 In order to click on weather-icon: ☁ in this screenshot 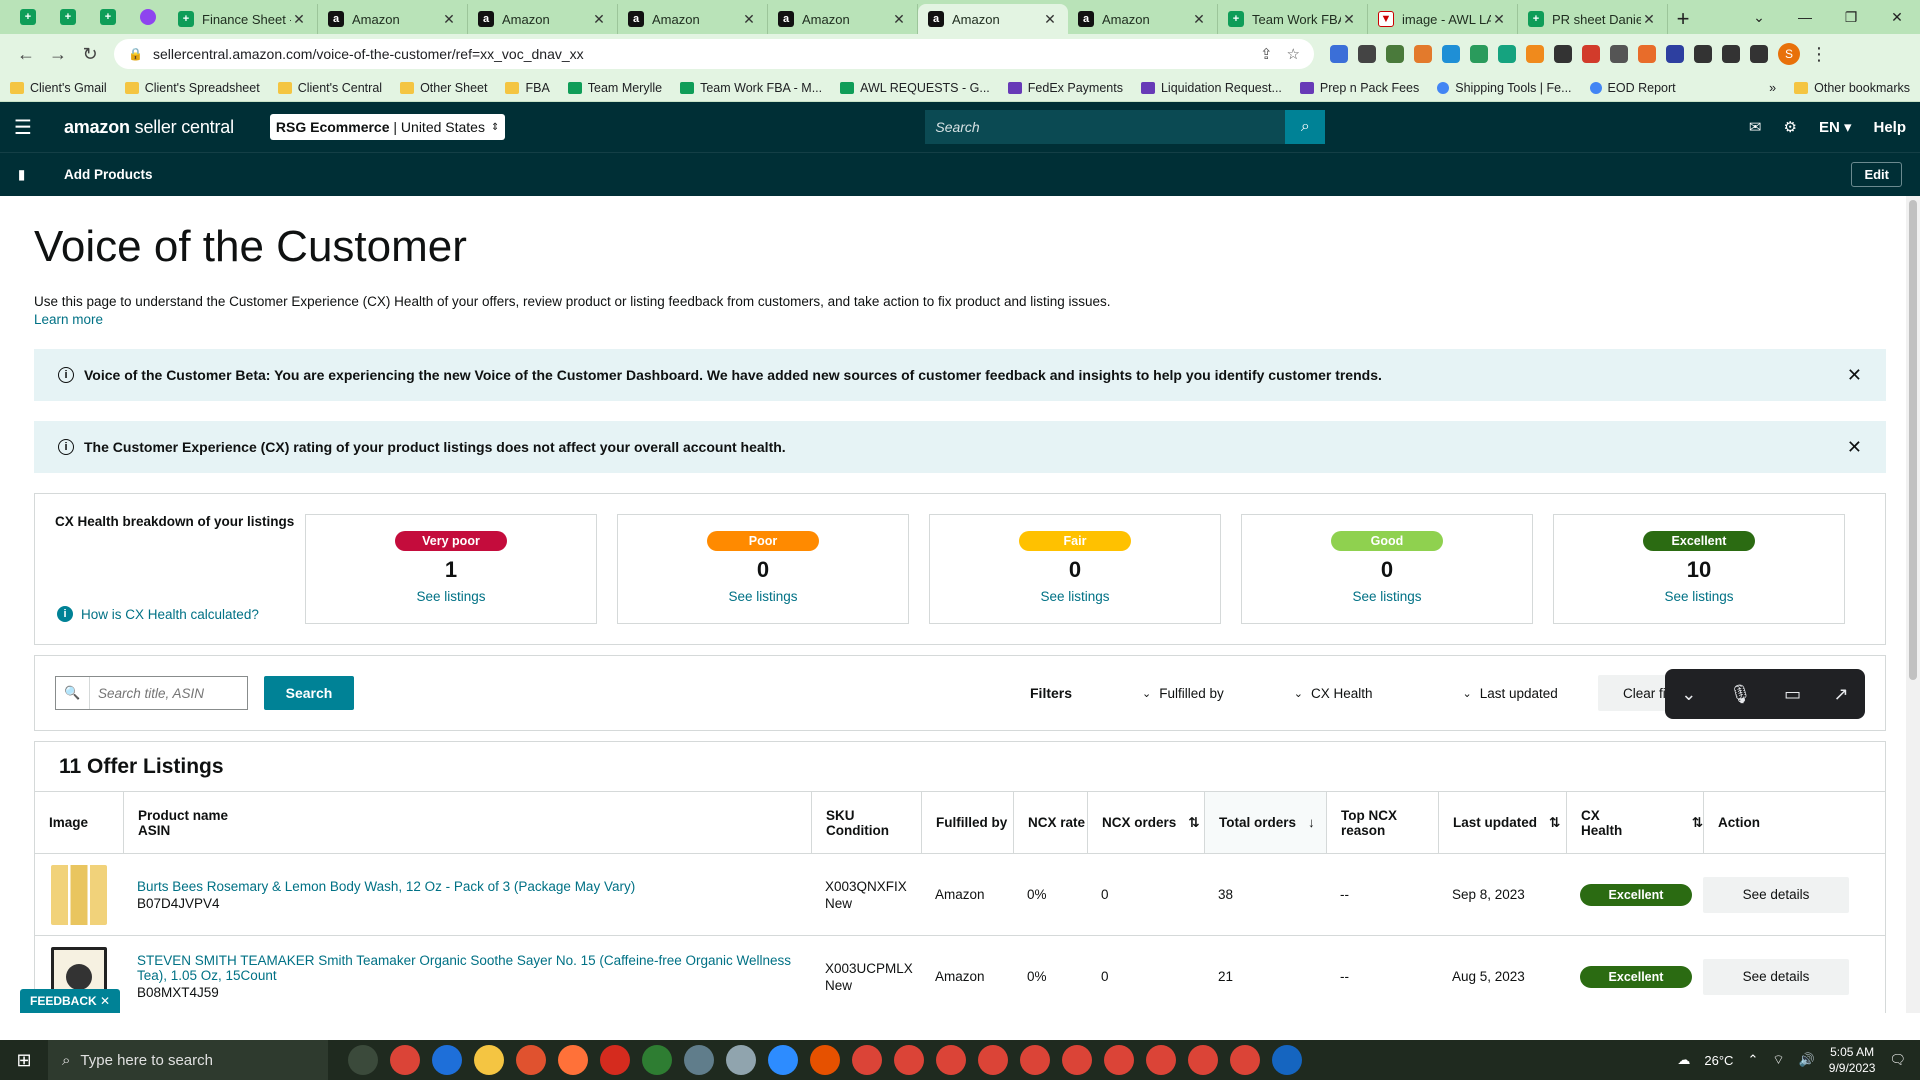, I will do `click(1683, 1060)`.